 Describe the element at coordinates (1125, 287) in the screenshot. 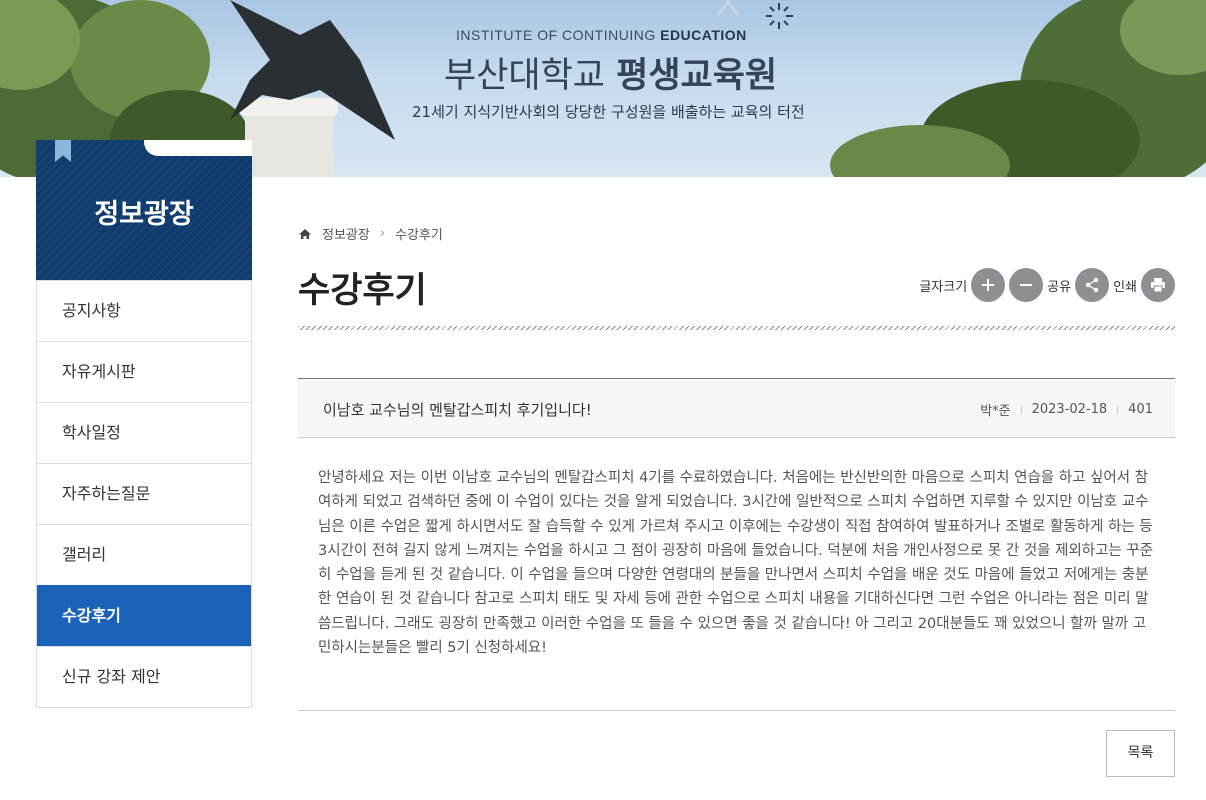

I see `print-label: 인쇄` at that location.